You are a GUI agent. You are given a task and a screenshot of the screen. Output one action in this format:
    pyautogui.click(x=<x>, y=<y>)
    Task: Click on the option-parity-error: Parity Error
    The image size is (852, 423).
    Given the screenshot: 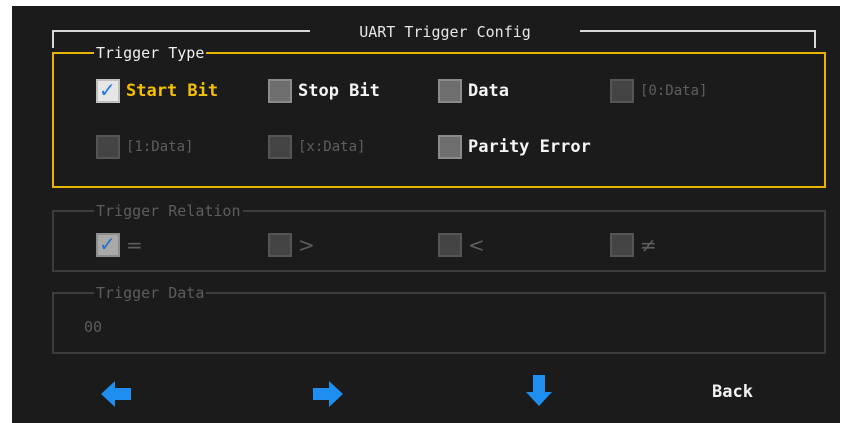 What is the action you would take?
    pyautogui.click(x=514, y=147)
    